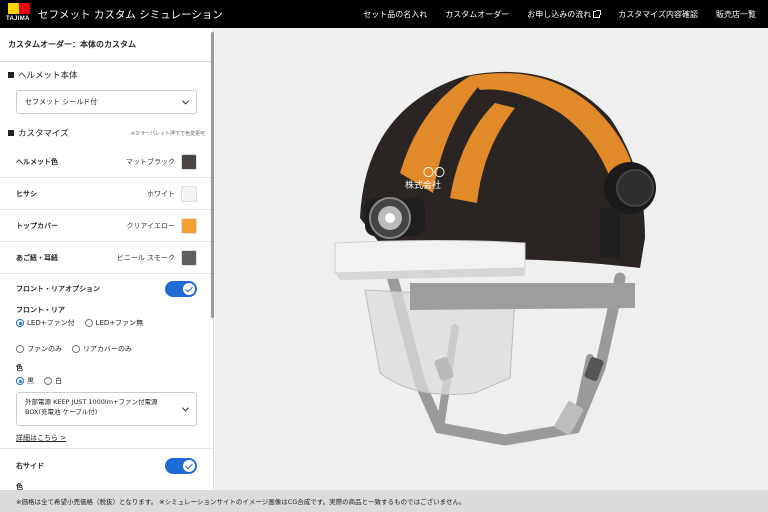 The image size is (768, 512). What do you see at coordinates (635, 188) in the screenshot?
I see `rear-light-lens` at bounding box center [635, 188].